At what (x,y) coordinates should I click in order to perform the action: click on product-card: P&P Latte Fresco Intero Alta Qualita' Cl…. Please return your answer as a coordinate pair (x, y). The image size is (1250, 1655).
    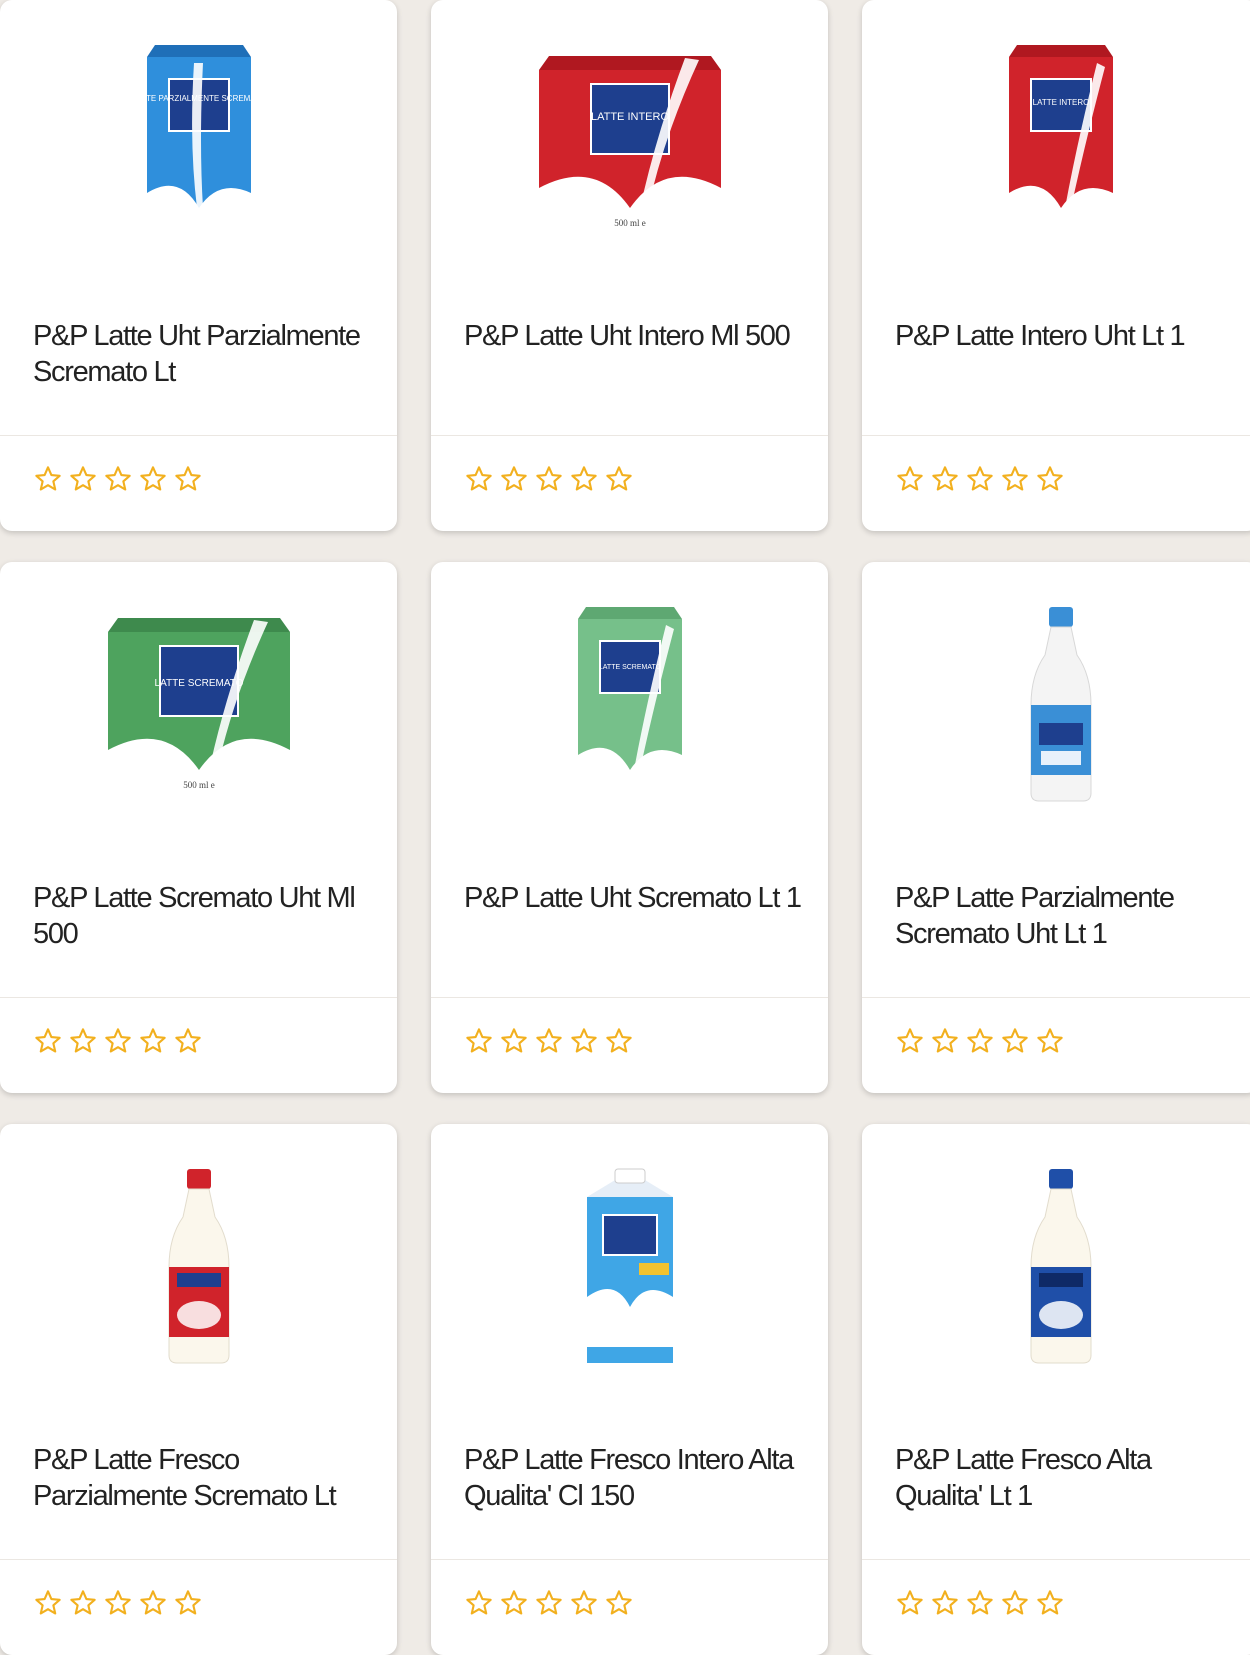
    Looking at the image, I should click on (629, 1389).